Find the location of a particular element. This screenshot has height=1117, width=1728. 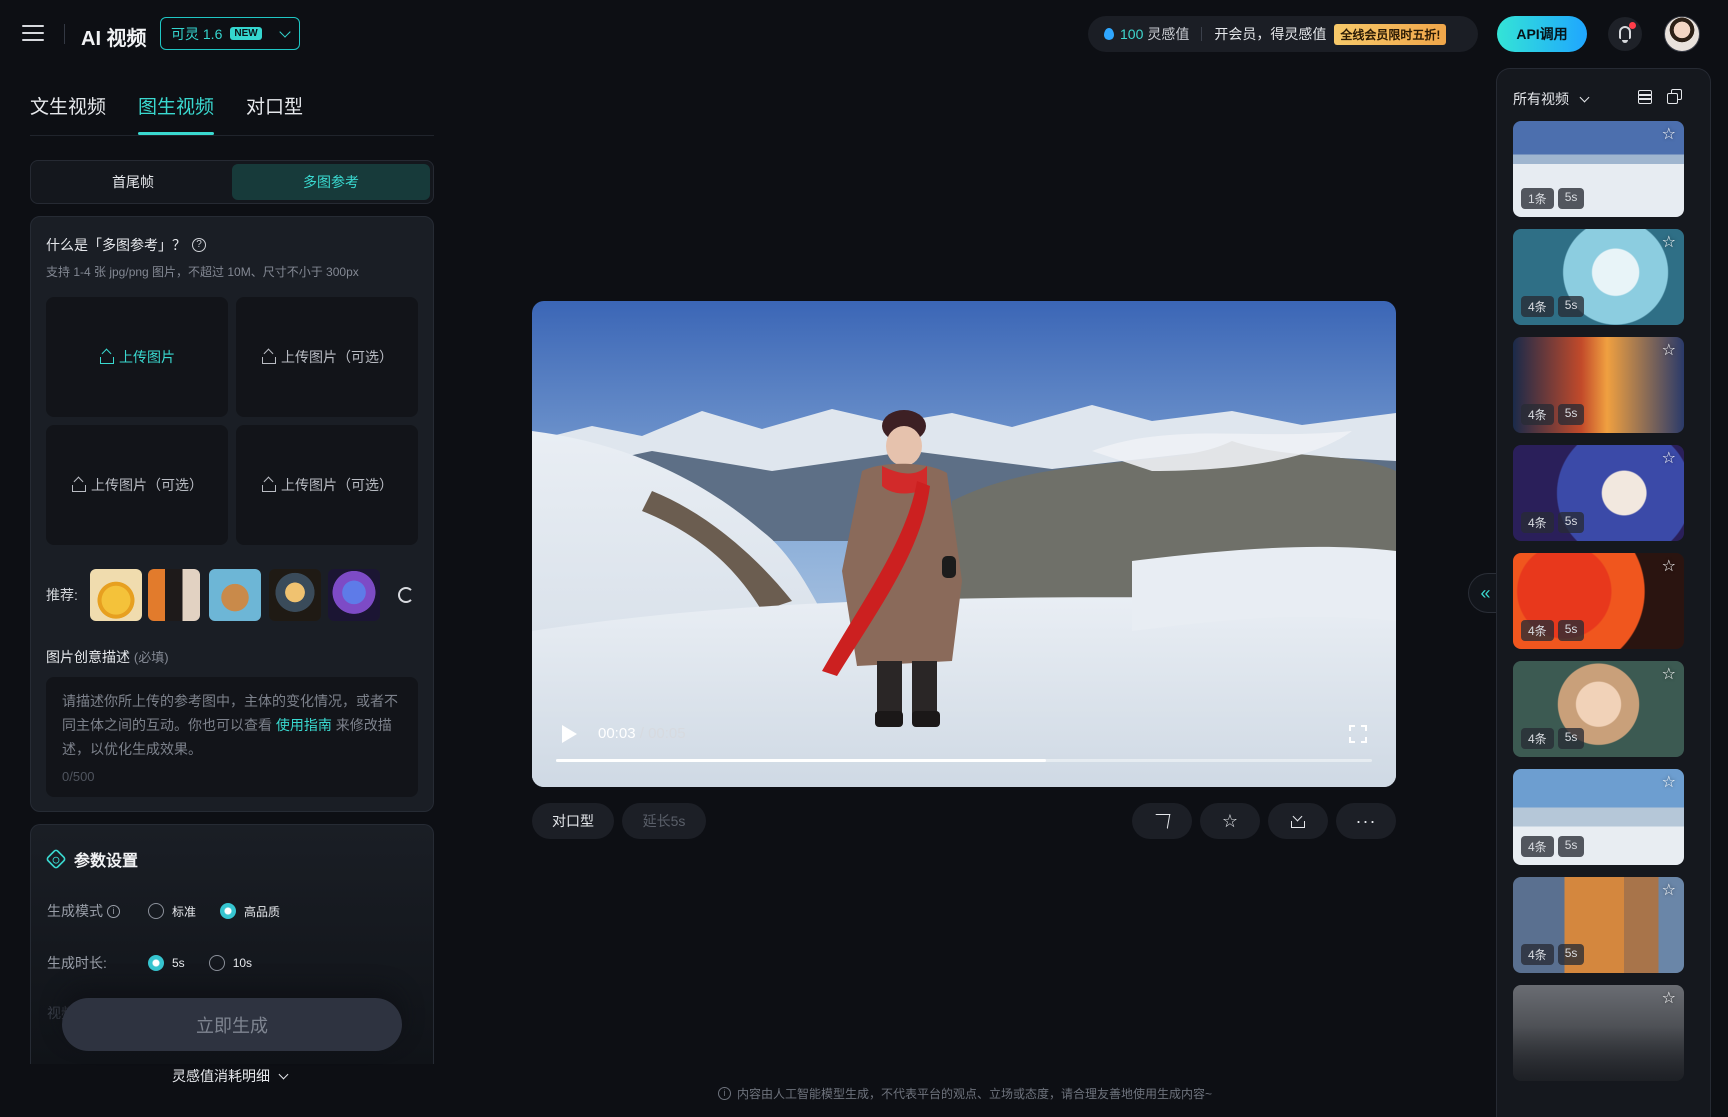

time-display: 00:03 / 00:05 is located at coordinates (642, 733).